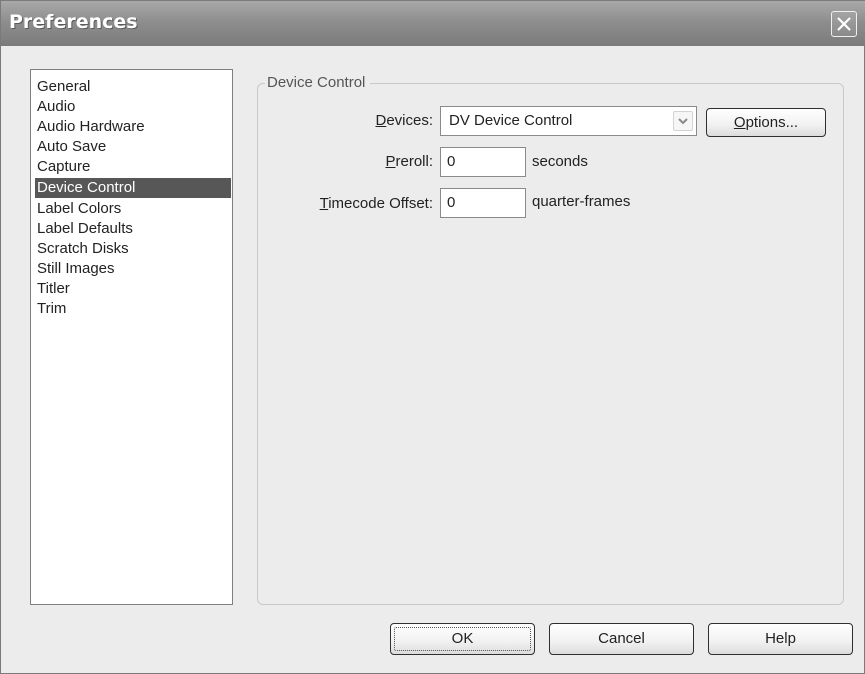 Image resolution: width=865 pixels, height=674 pixels. What do you see at coordinates (133, 309) in the screenshot?
I see `list-item-trim: Trim` at bounding box center [133, 309].